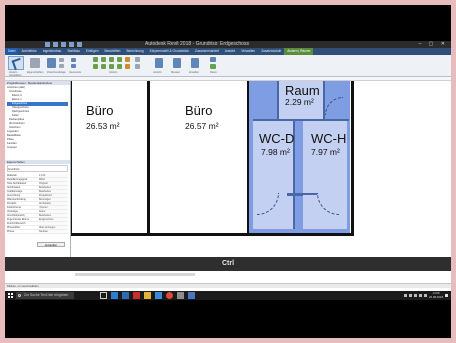 The height and width of the screenshot is (343, 456). I want to click on clock-date: 23.08.2018, so click(436, 296).